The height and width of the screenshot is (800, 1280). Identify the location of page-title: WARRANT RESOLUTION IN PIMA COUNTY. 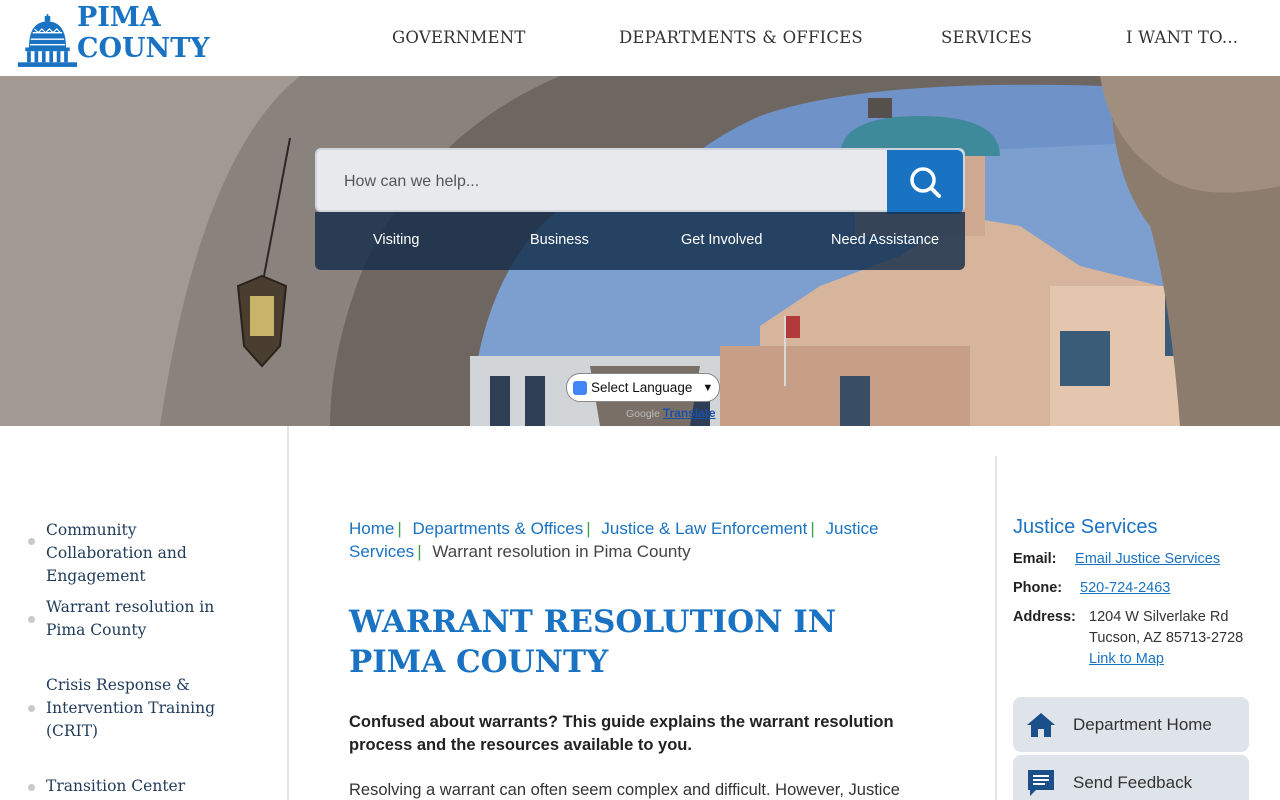
(593, 642).